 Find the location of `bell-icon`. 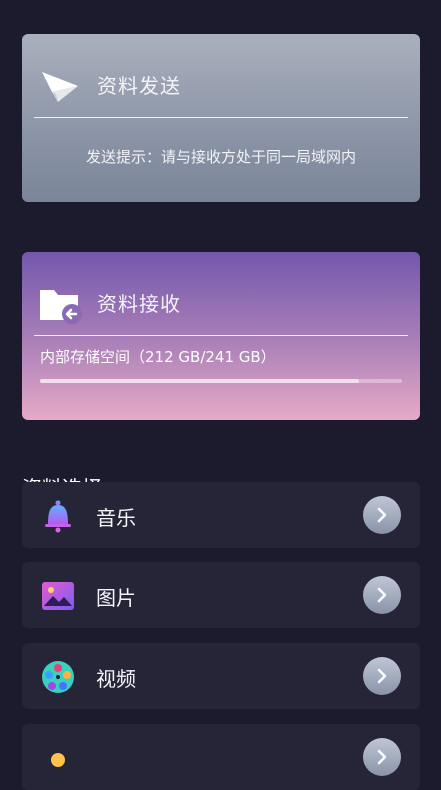

bell-icon is located at coordinates (58, 516).